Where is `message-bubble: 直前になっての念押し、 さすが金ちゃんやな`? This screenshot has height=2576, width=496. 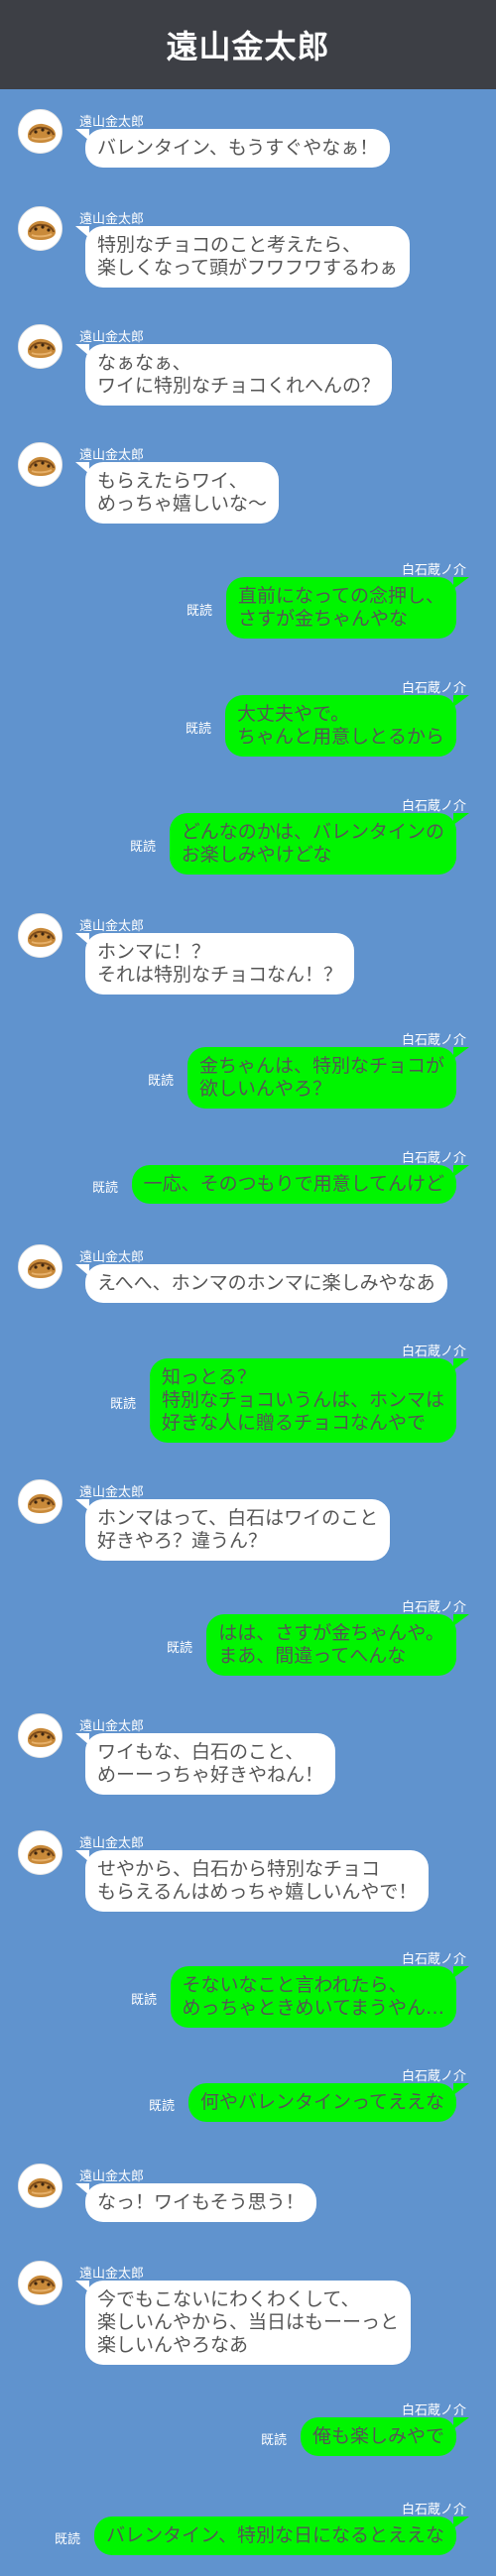 message-bubble: 直前になっての念押し、 さすが金ちゃんやな is located at coordinates (340, 608).